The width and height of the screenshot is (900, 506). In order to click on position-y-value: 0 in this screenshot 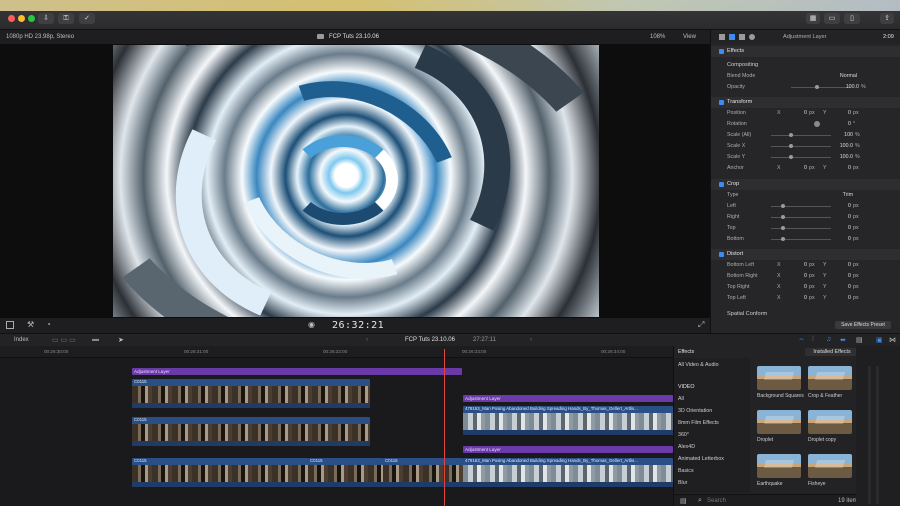, I will do `click(845, 113)`.